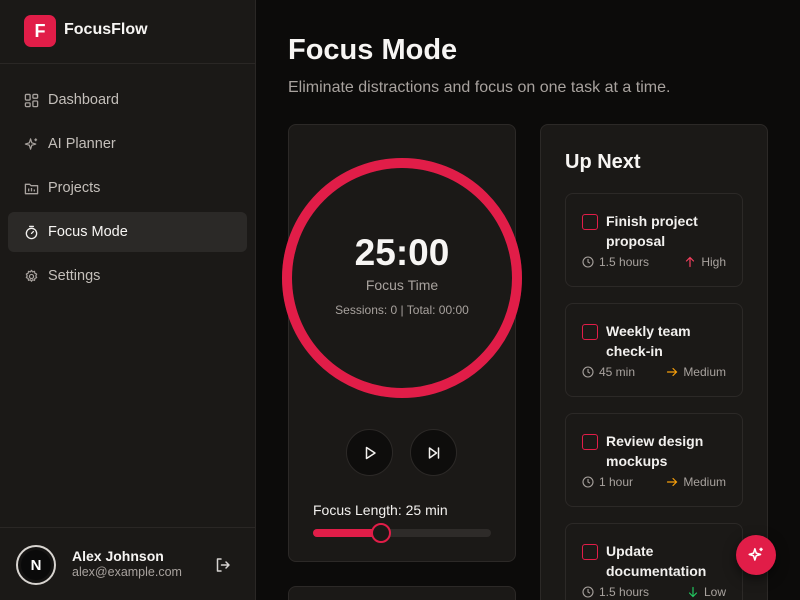 Image resolution: width=800 pixels, height=600 pixels. What do you see at coordinates (655, 451) in the screenshot?
I see `task-title: Review design mockups` at bounding box center [655, 451].